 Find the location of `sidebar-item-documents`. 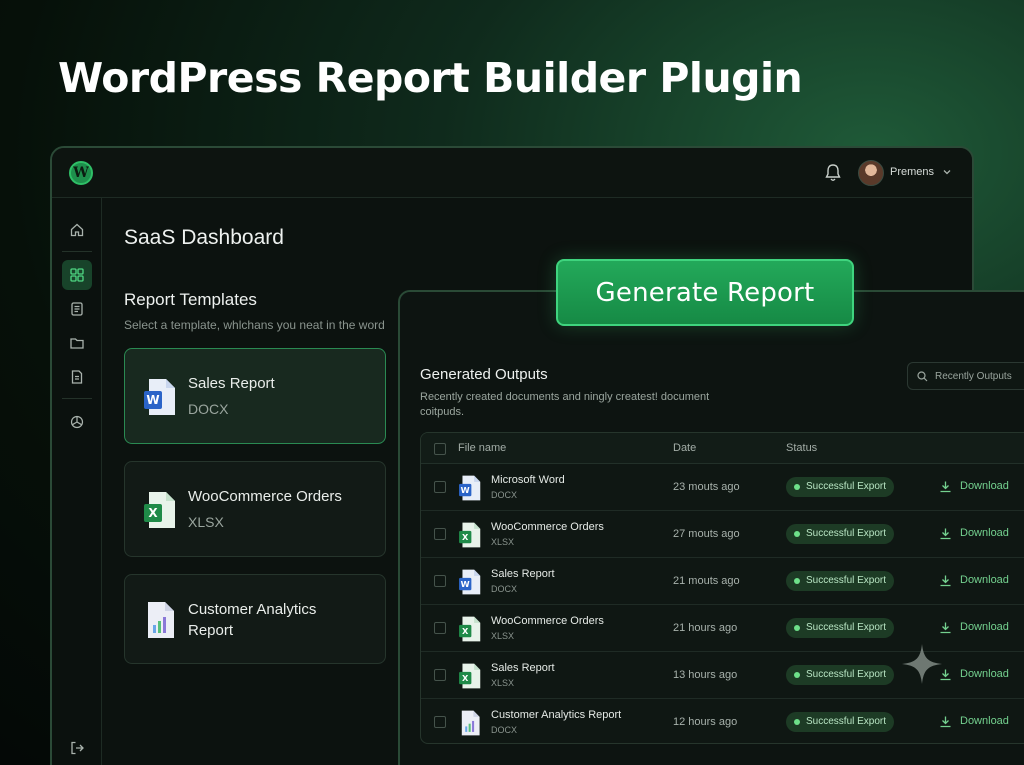

sidebar-item-documents is located at coordinates (77, 309).